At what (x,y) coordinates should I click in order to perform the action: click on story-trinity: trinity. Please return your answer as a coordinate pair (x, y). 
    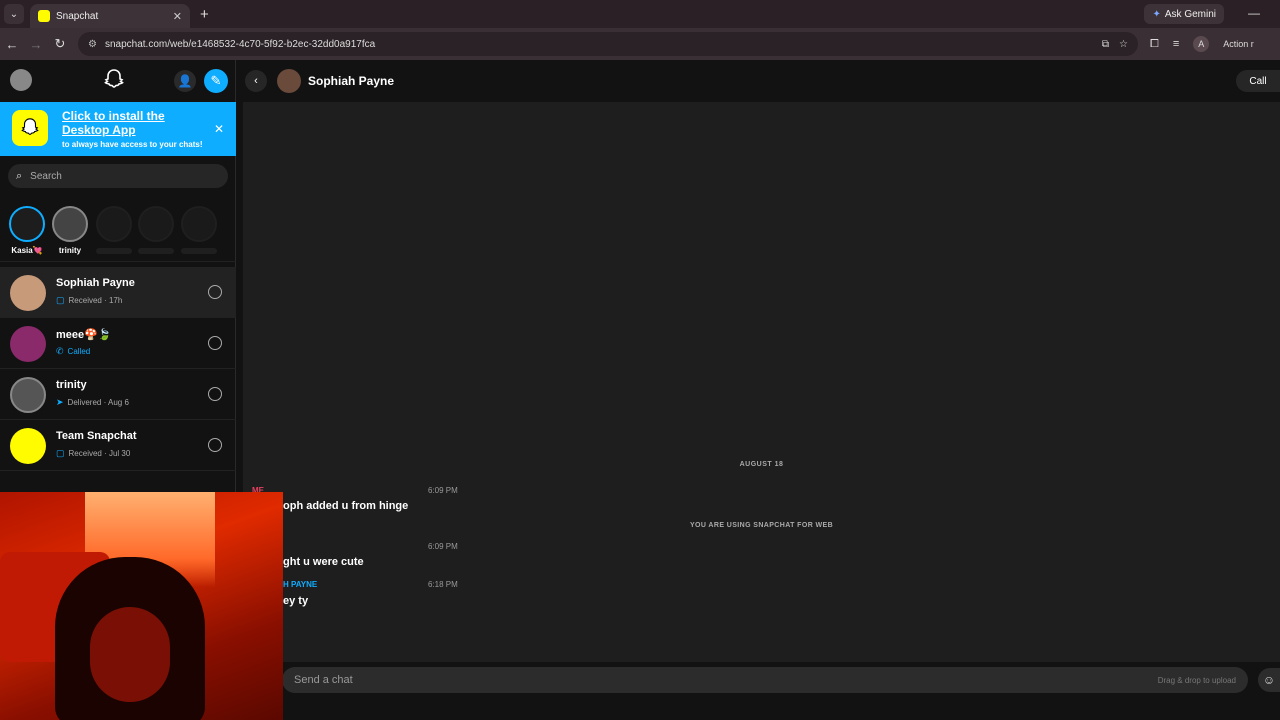
    Looking at the image, I should click on (70, 230).